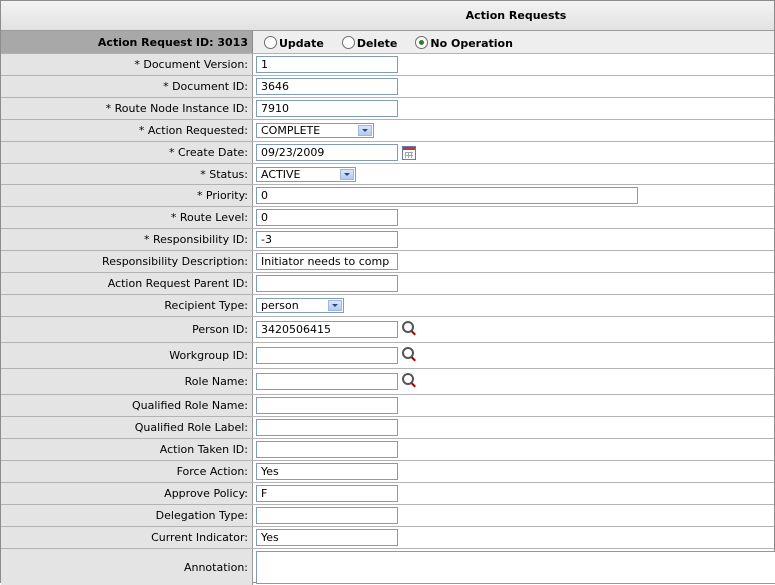  I want to click on update-radio-label: Update, so click(301, 42).